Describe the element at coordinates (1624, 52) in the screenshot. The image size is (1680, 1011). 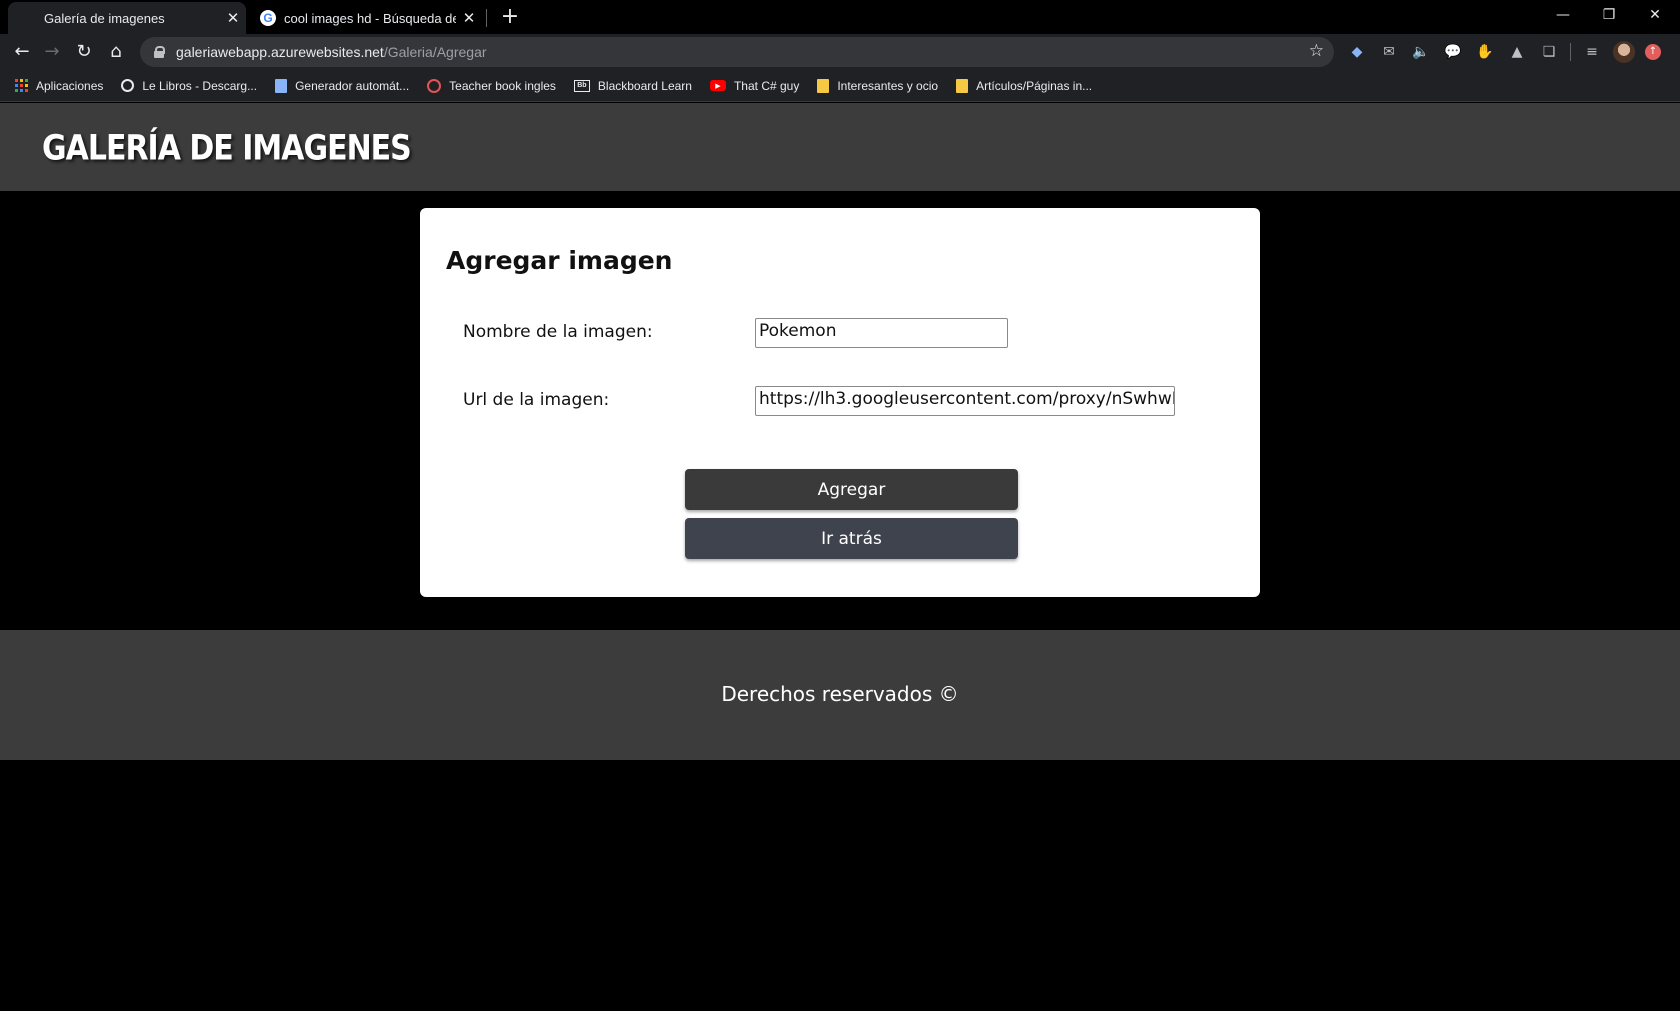
I see `profile-avatar` at that location.